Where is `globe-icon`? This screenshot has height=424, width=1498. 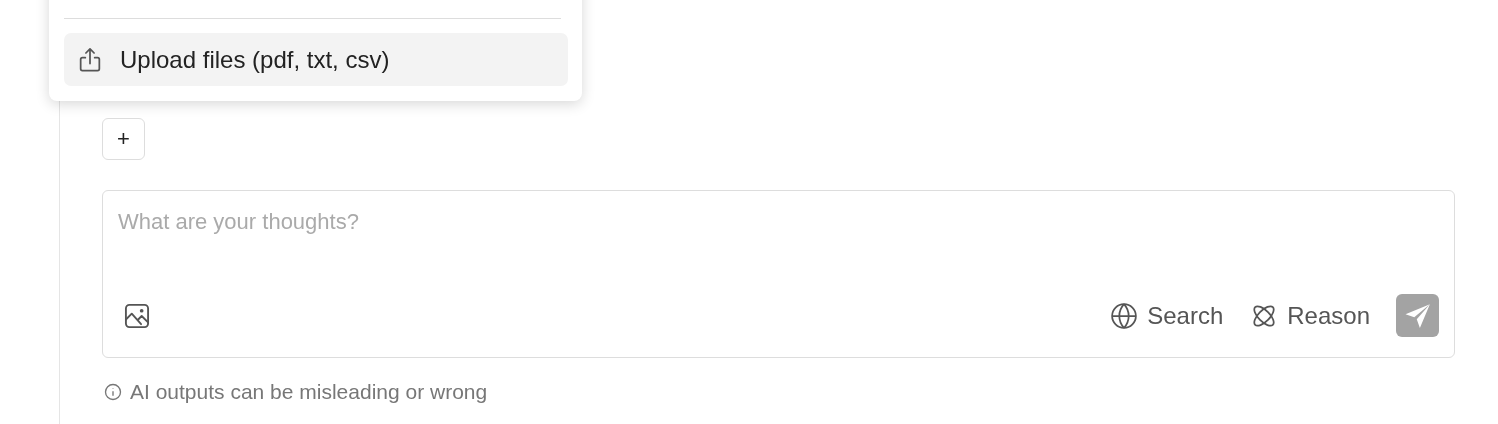 globe-icon is located at coordinates (1124, 315).